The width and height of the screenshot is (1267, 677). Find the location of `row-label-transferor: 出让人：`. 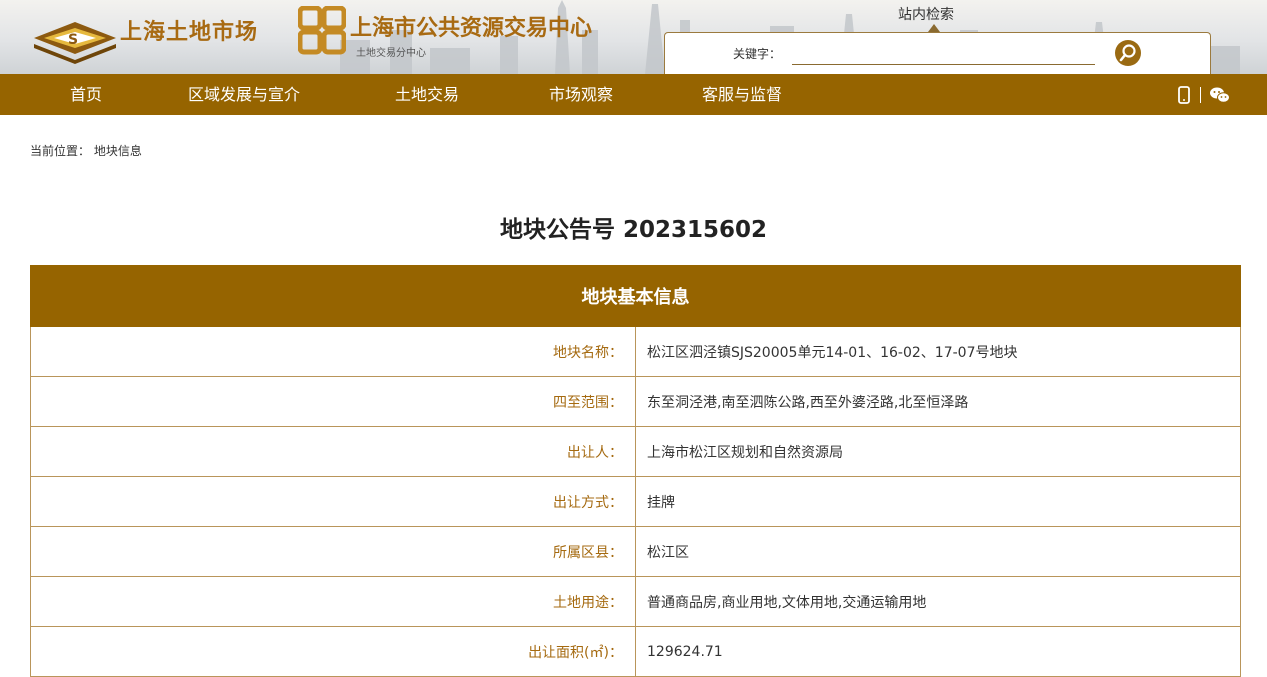

row-label-transferor: 出让人： is located at coordinates (333, 451).